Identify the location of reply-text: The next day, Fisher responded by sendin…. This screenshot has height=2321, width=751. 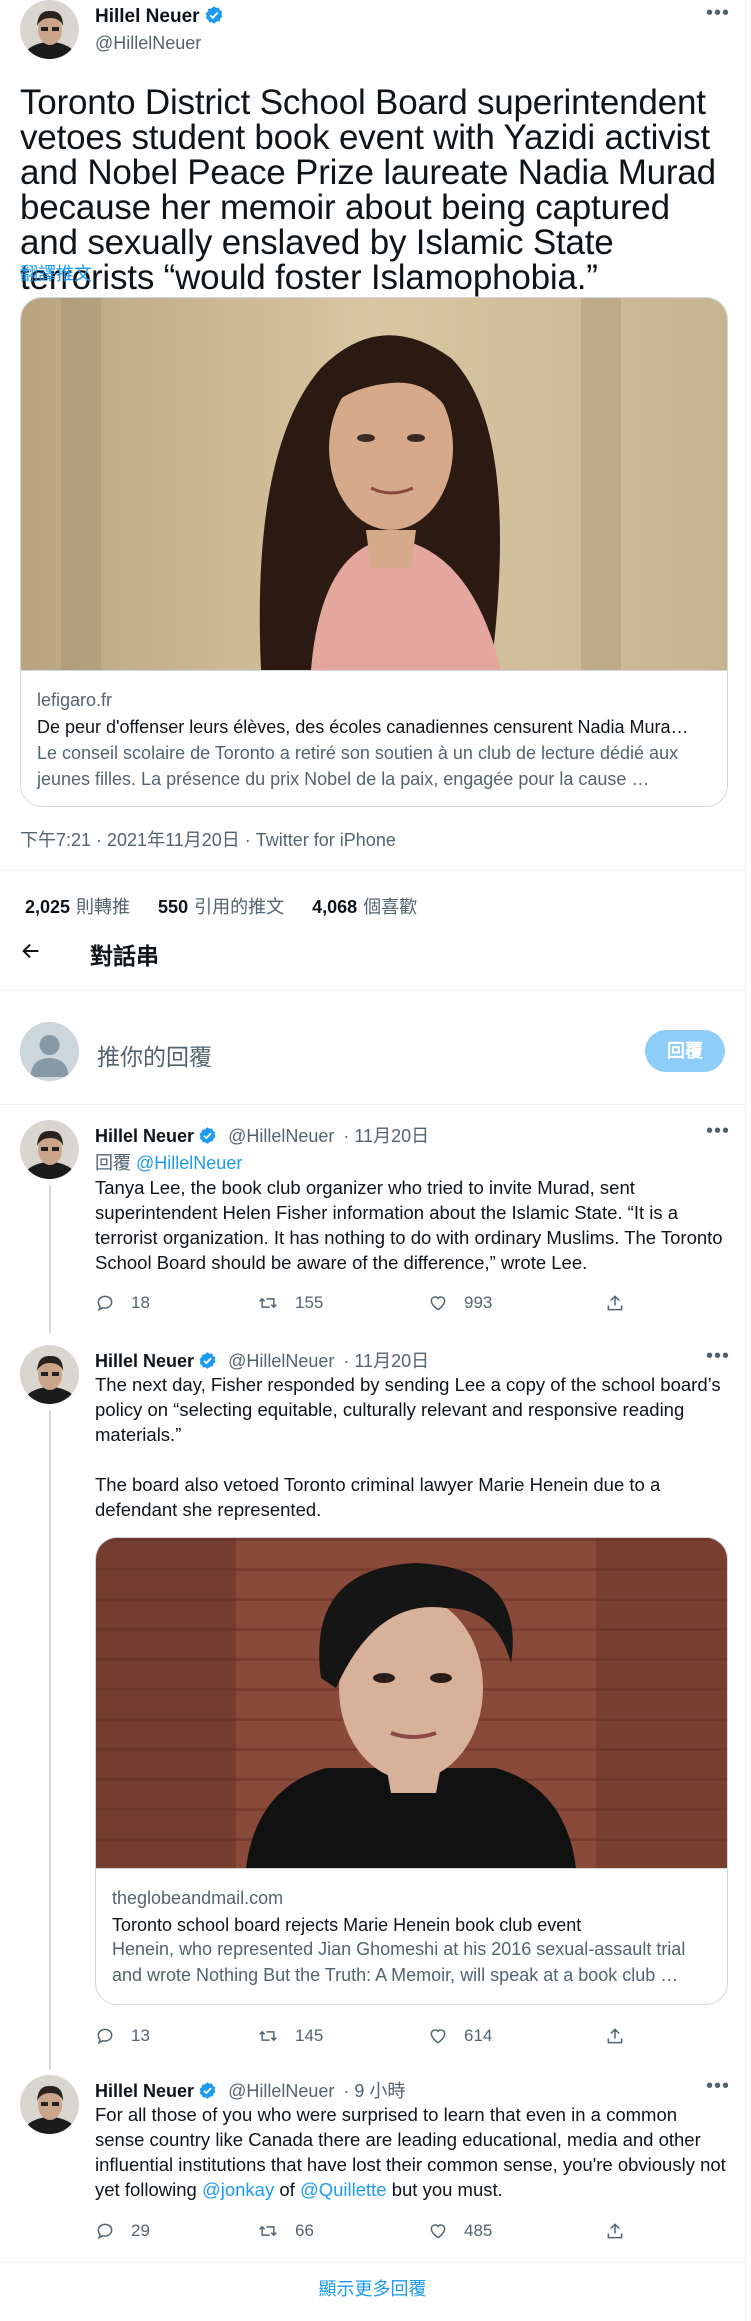
(408, 1409).